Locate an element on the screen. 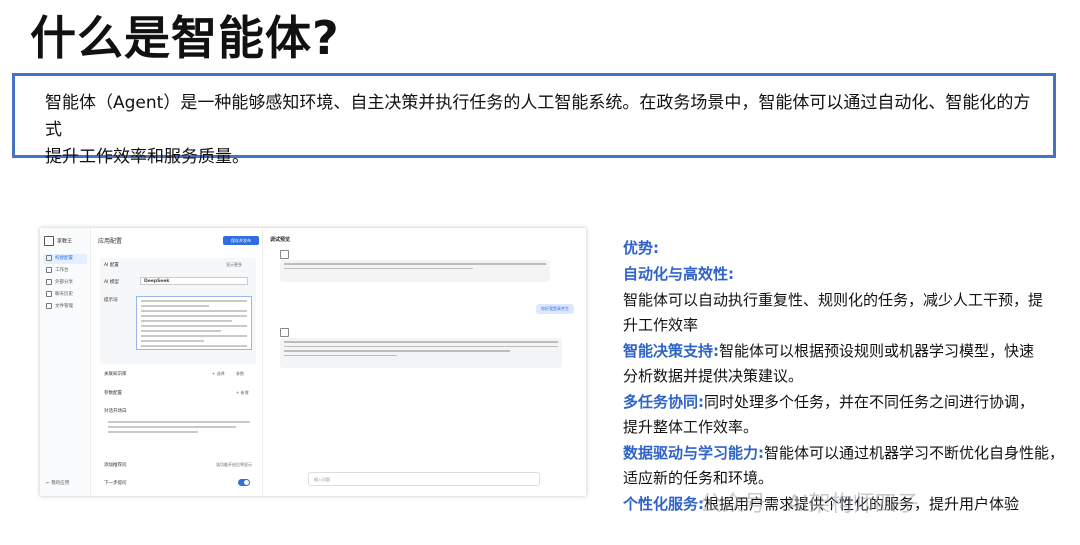 The height and width of the screenshot is (545, 1080). model-label: AI 模型 is located at coordinates (111, 282).